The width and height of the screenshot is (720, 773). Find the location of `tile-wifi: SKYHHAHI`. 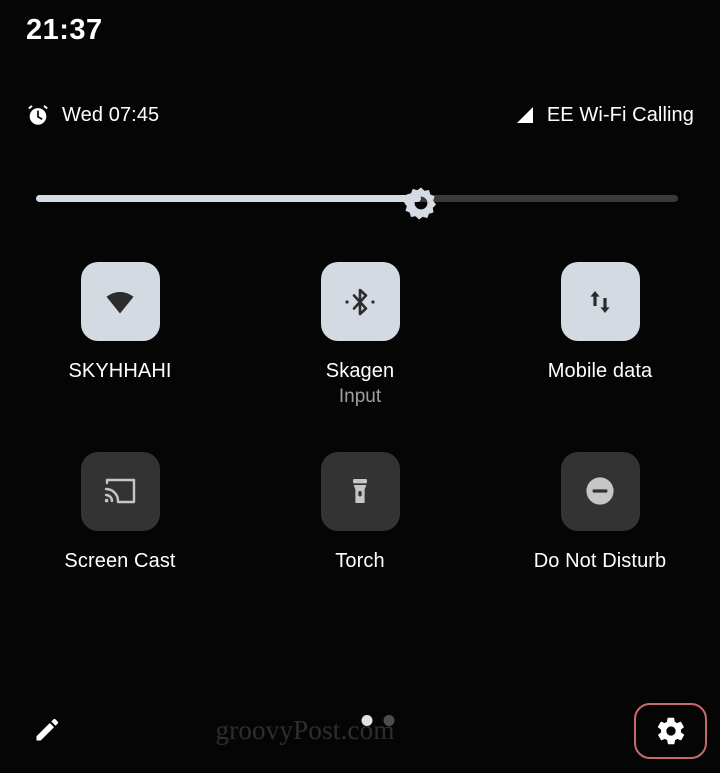

tile-wifi: SKYHHAHI is located at coordinates (120, 336).